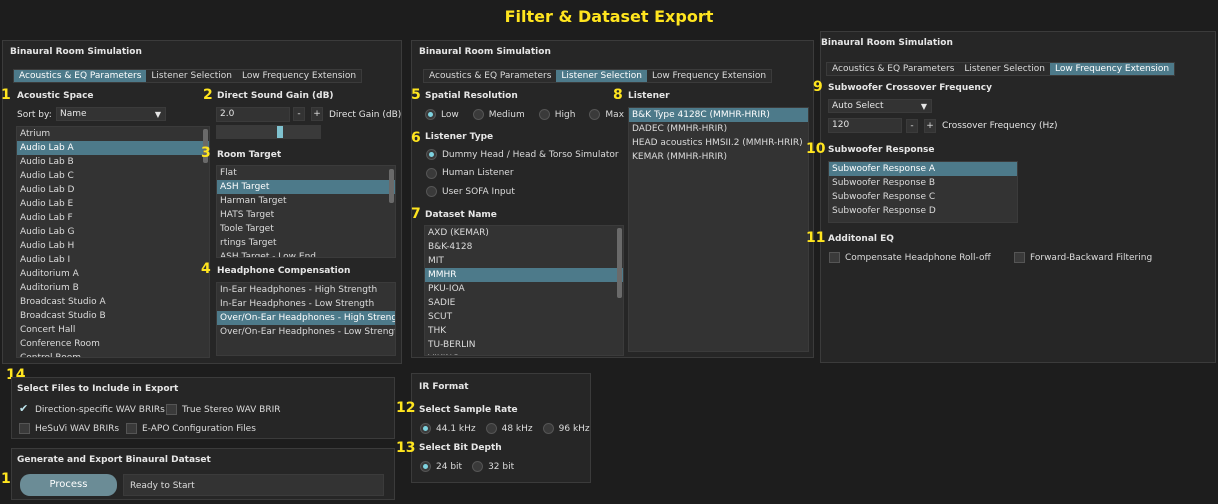  I want to click on rolloff-checkbox, so click(834, 257).